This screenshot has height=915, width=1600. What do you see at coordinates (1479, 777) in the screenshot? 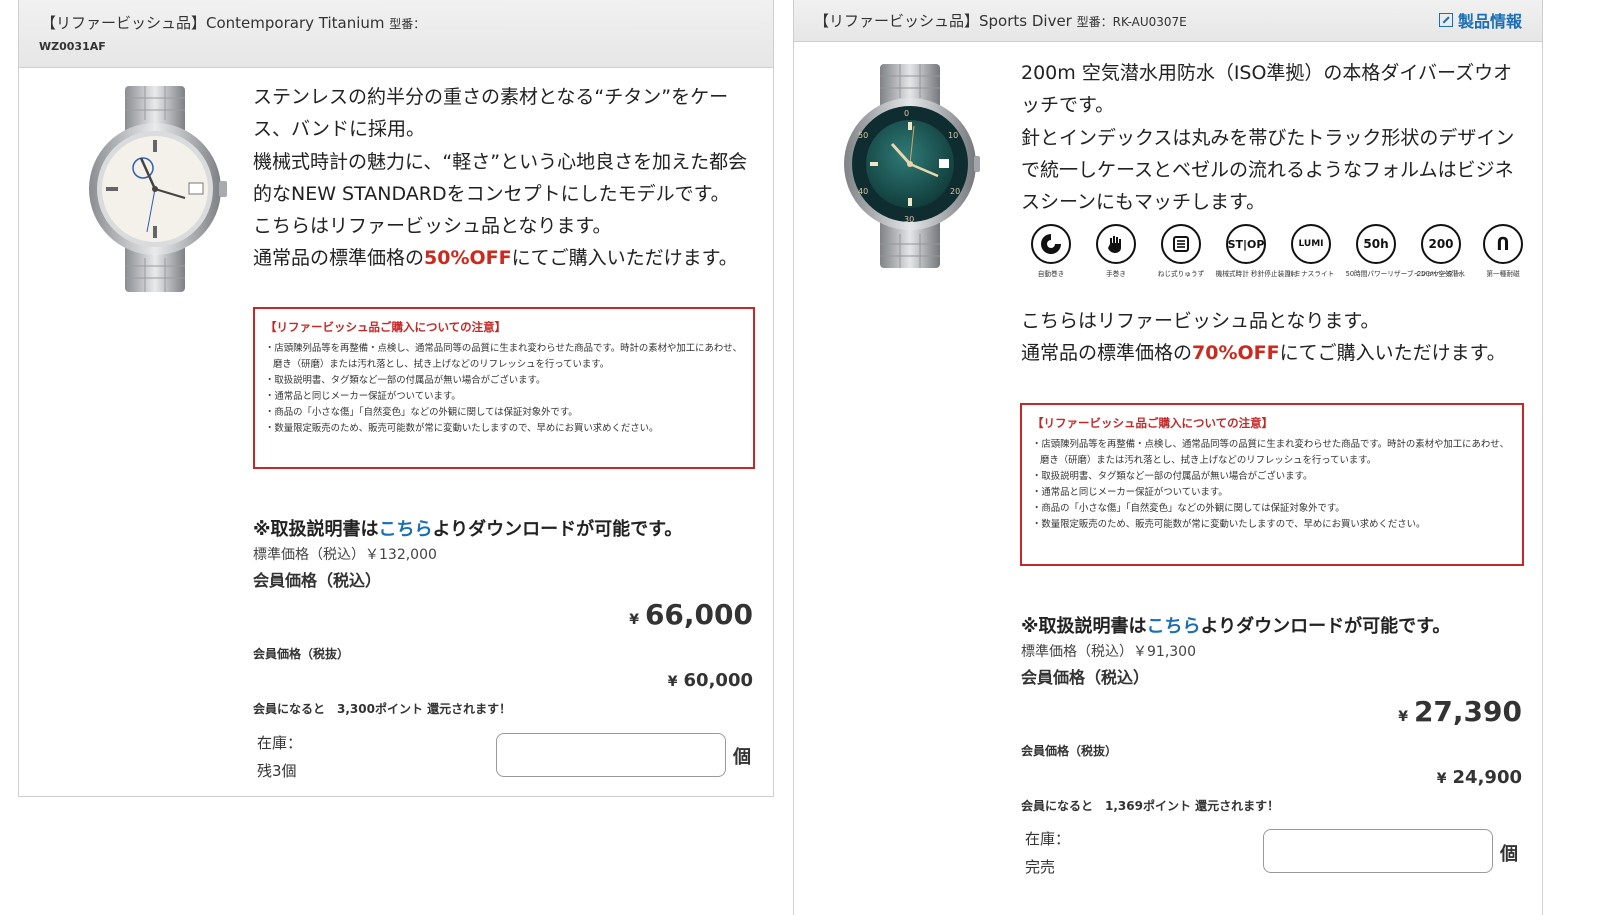
I see `member-price-ex-tax: ¥24,900` at bounding box center [1479, 777].